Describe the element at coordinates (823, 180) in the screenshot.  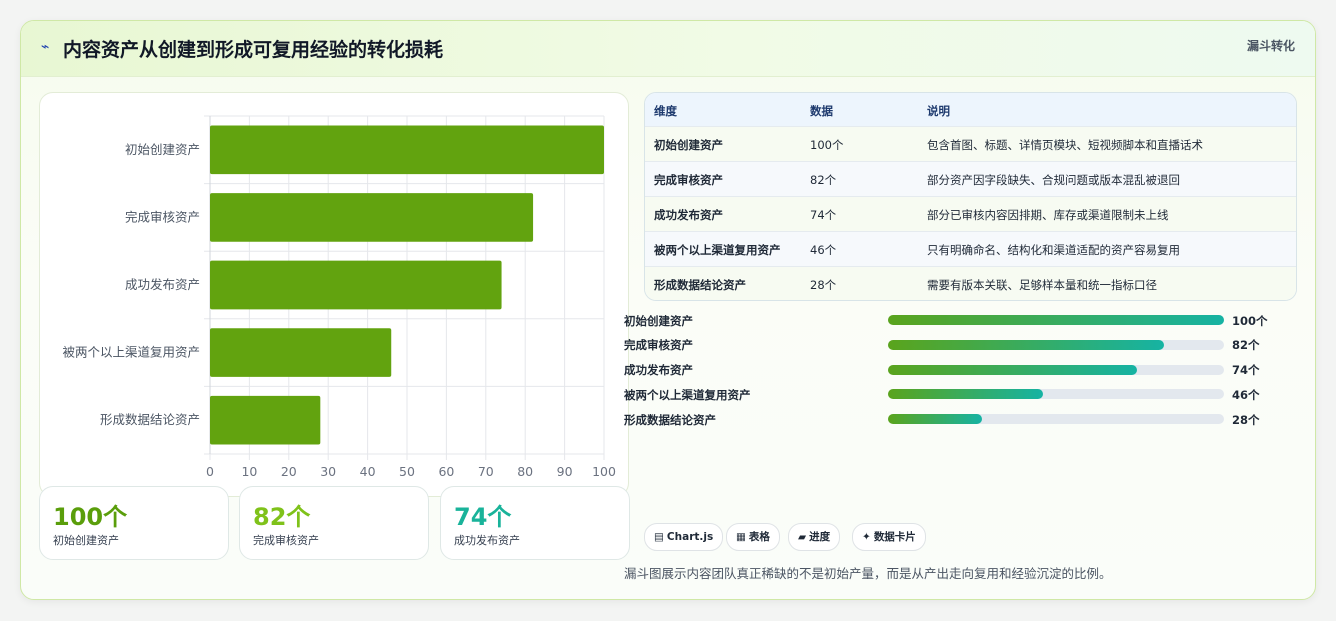
I see `table-cell: 82个` at that location.